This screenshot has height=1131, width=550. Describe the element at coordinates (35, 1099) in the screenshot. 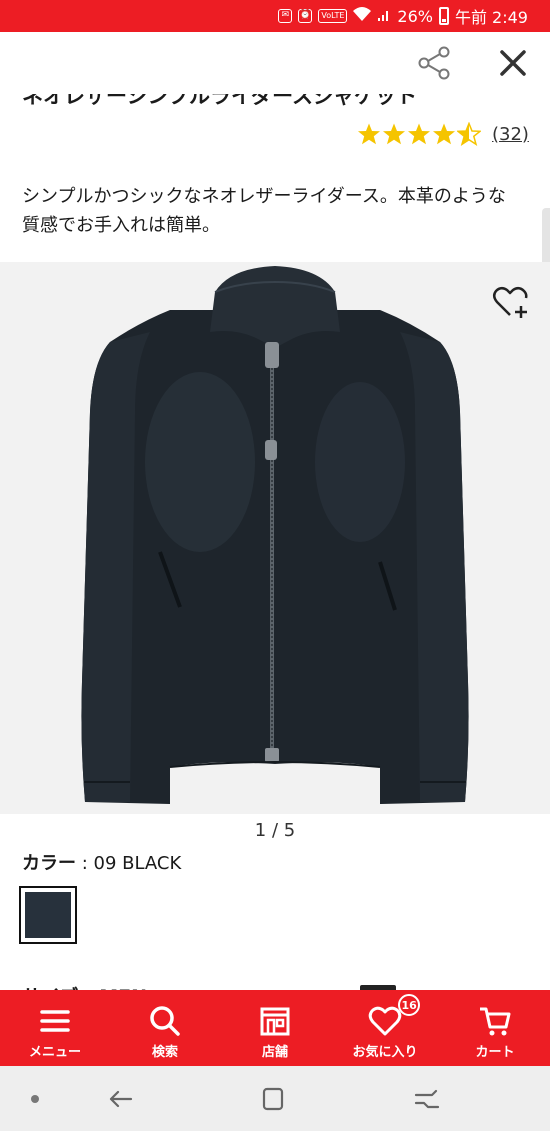

I see `dot-icon` at that location.